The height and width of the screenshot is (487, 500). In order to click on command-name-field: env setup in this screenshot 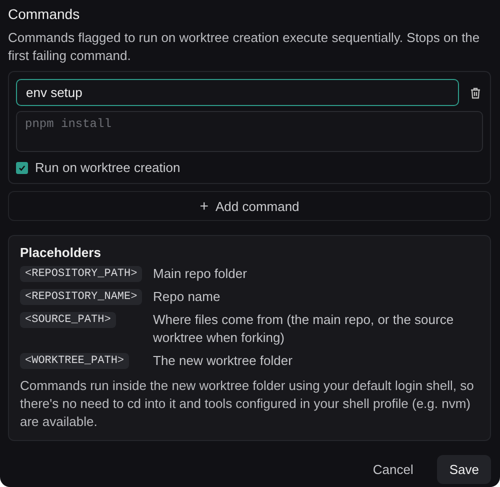, I will do `click(237, 92)`.